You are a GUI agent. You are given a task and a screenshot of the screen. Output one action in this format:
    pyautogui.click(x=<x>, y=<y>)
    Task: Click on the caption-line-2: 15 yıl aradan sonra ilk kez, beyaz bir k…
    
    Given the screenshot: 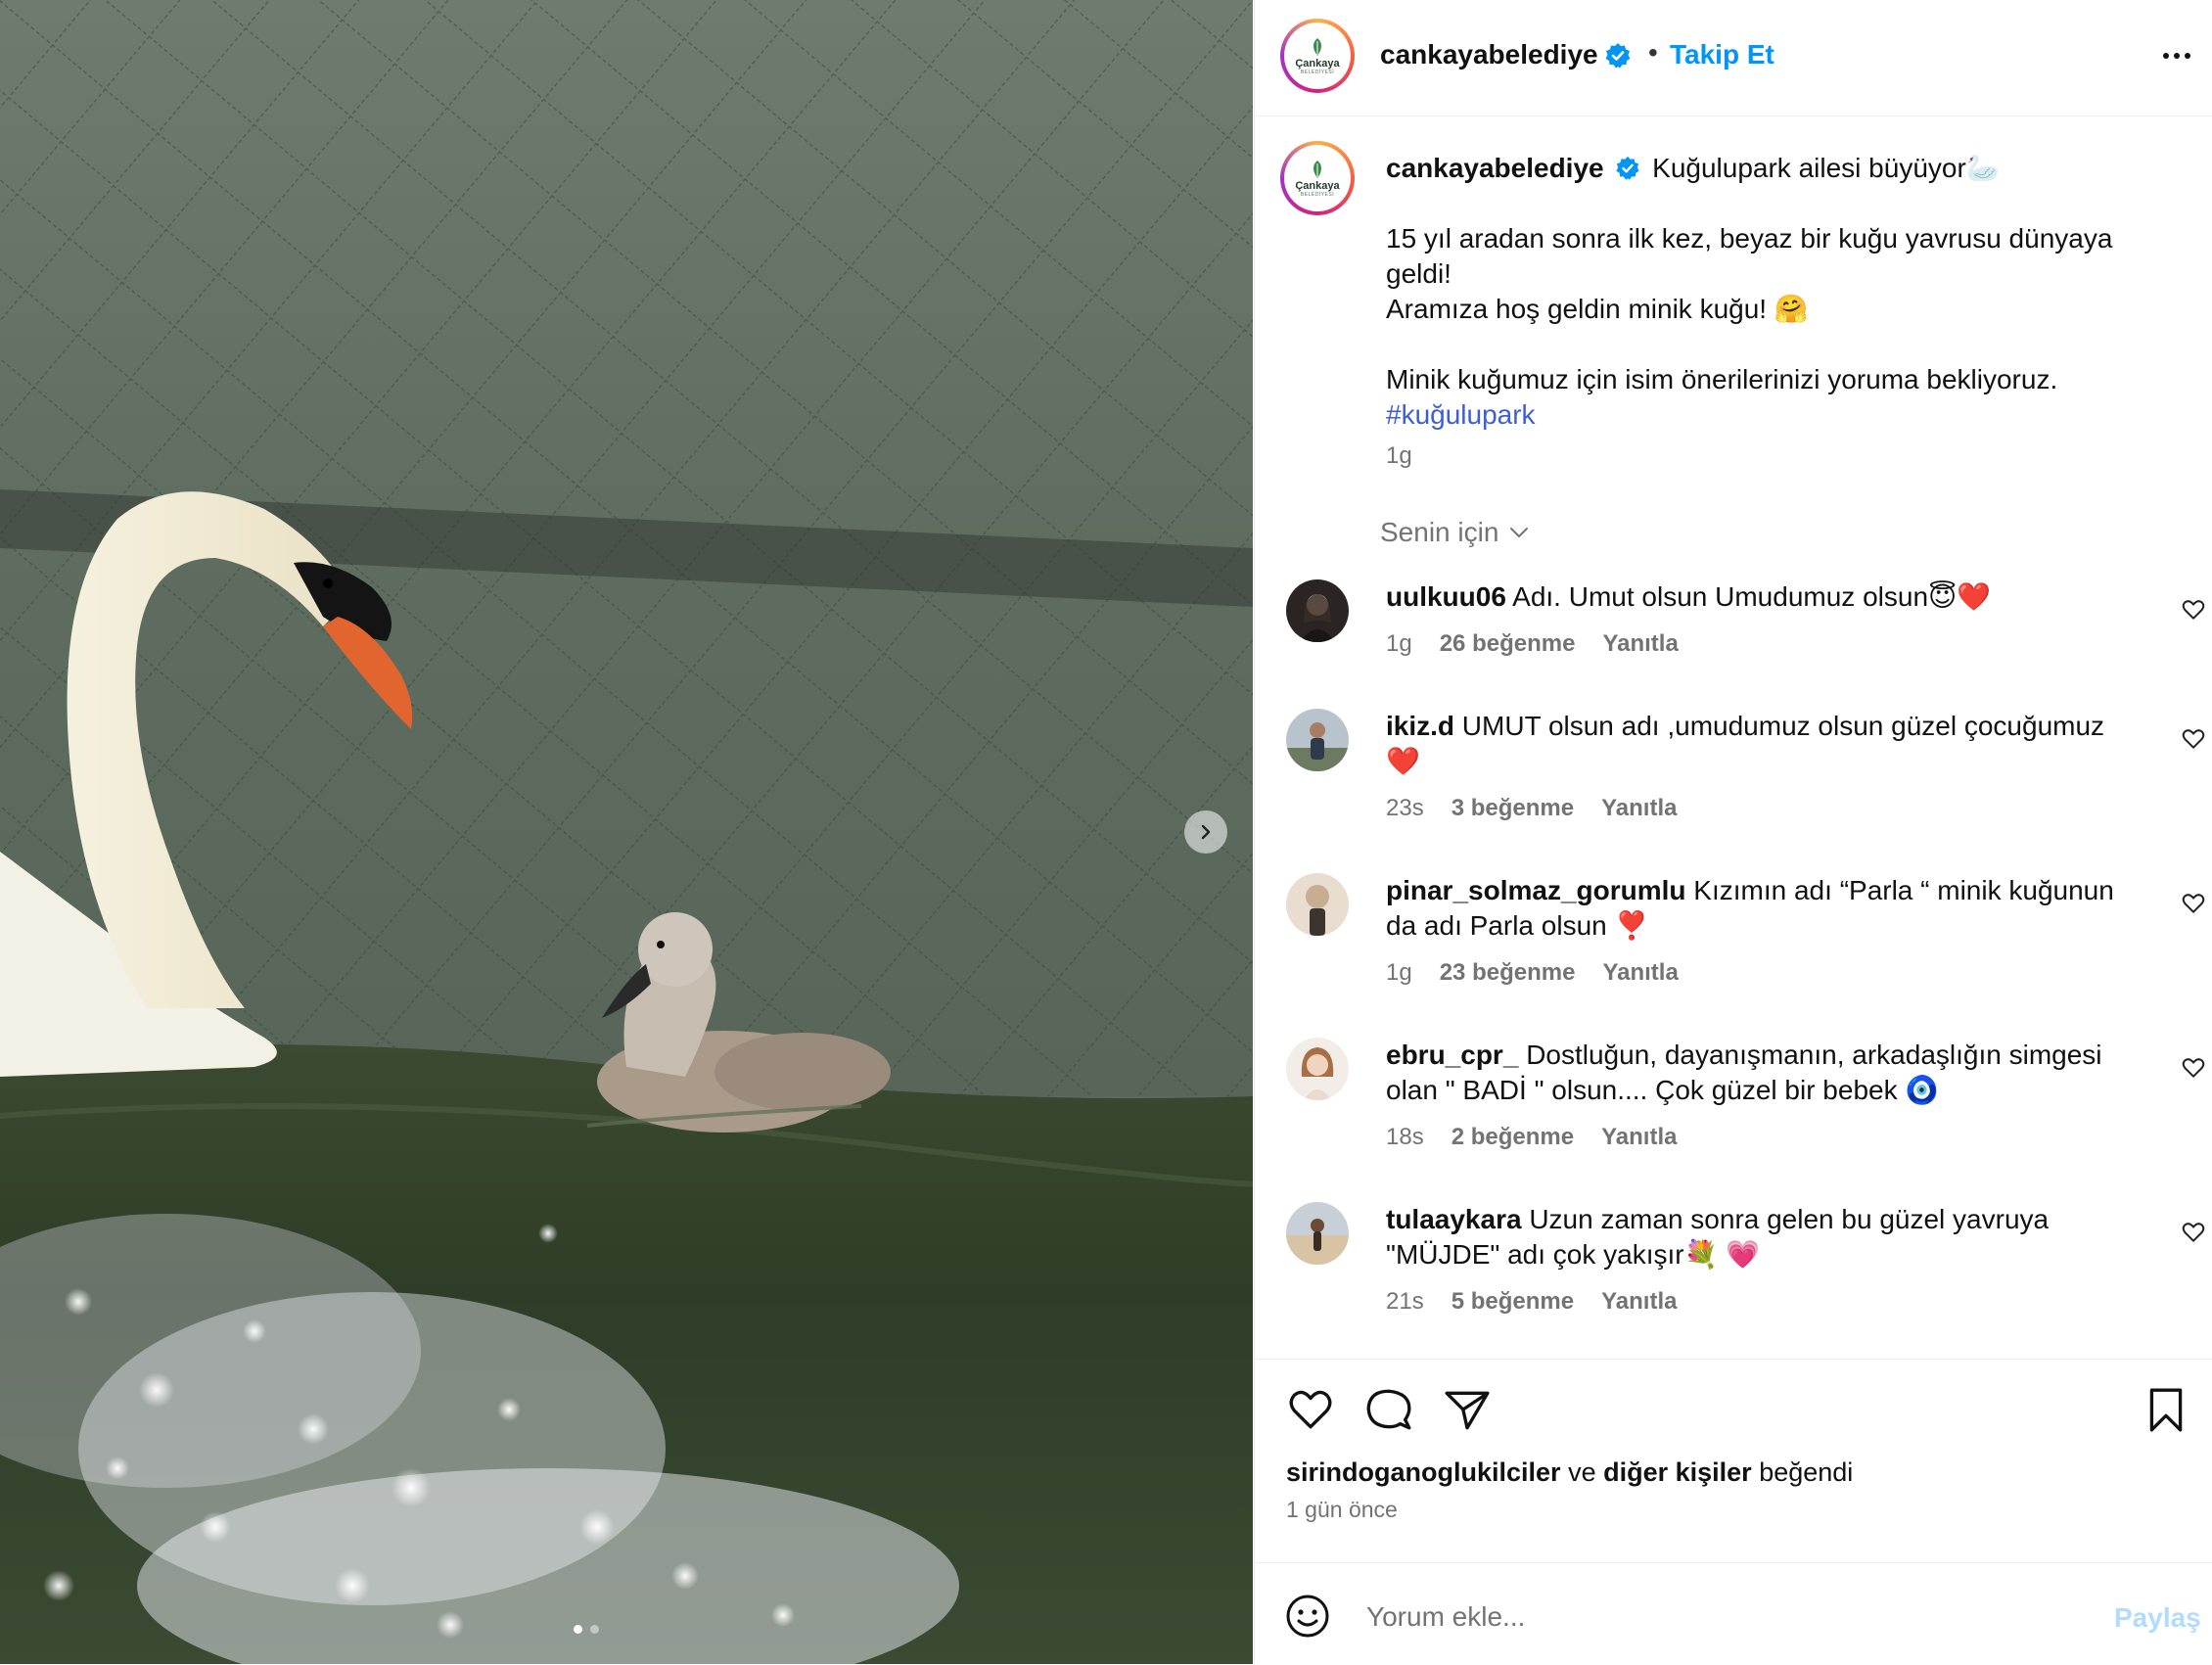 What is the action you would take?
    pyautogui.click(x=1749, y=256)
    